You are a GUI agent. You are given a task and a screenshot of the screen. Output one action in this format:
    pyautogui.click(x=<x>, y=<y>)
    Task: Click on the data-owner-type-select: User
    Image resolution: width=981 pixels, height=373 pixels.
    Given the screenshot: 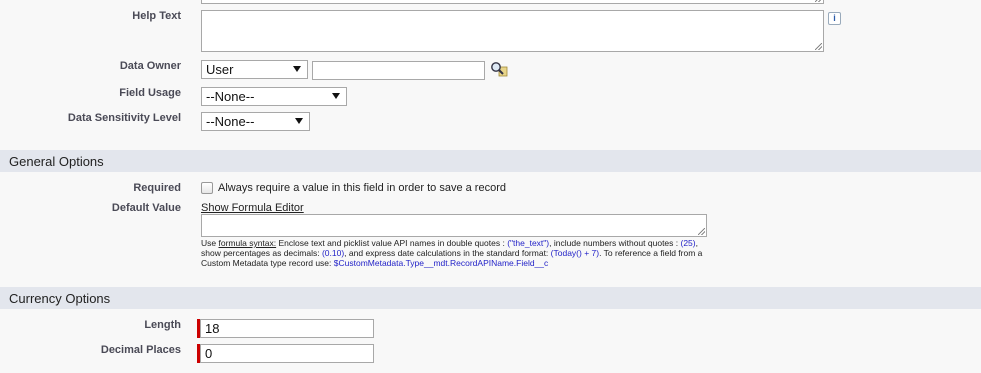 What is the action you would take?
    pyautogui.click(x=254, y=69)
    